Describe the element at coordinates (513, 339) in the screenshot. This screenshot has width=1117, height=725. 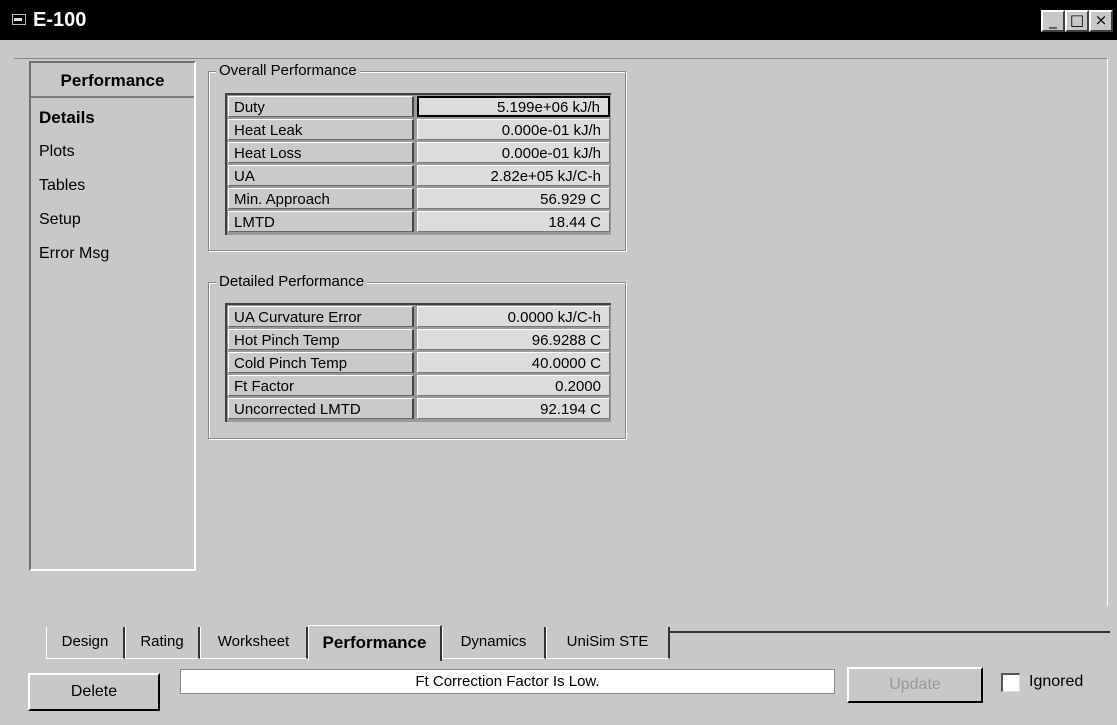
I see `hot-pinch-temp-value: 96.9288 C` at that location.